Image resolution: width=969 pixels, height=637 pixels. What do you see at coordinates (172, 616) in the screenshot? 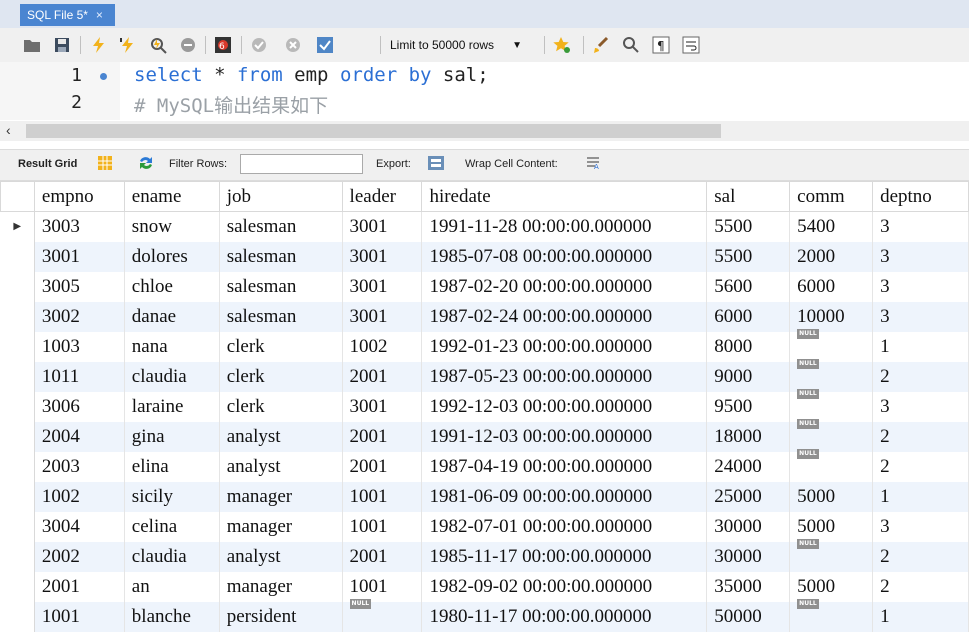
I see `cell-ename: blanche` at bounding box center [172, 616].